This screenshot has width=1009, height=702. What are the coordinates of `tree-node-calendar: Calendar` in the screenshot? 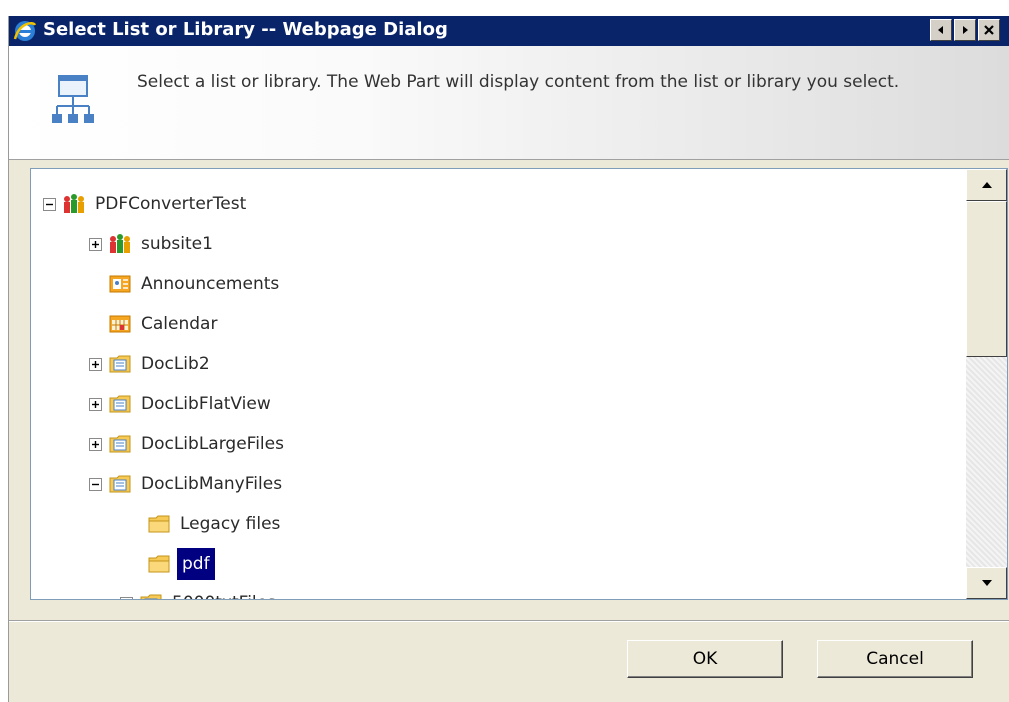 It's located at (164, 324).